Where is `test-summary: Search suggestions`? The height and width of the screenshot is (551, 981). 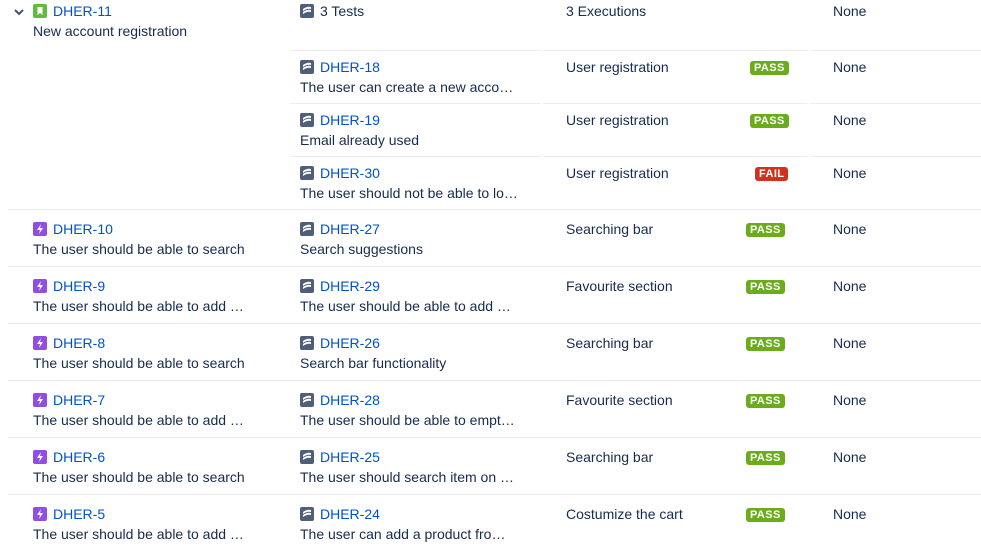 test-summary: Search suggestions is located at coordinates (361, 249).